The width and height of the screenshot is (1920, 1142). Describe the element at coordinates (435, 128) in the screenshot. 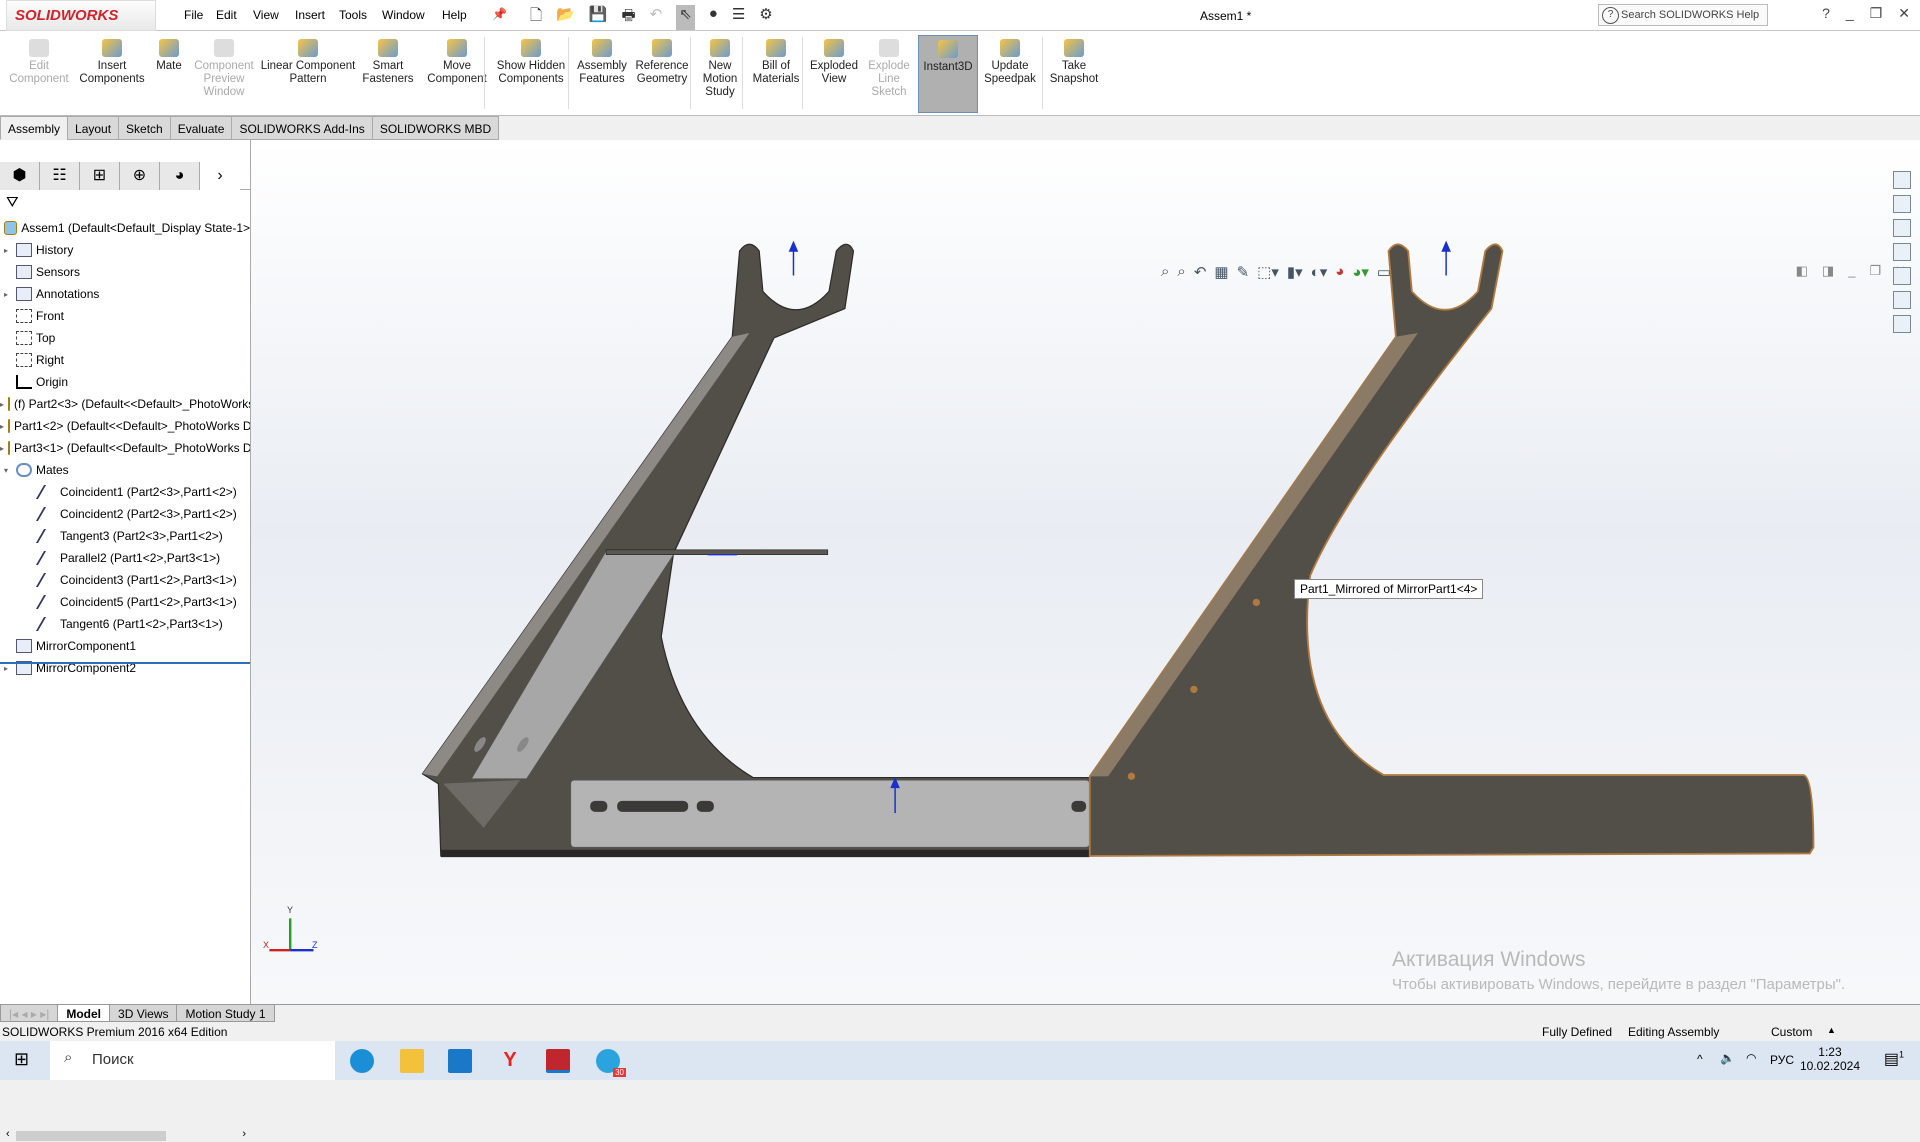

I see `tab-solidworks-mbd: SOLIDWORKS MBD` at that location.